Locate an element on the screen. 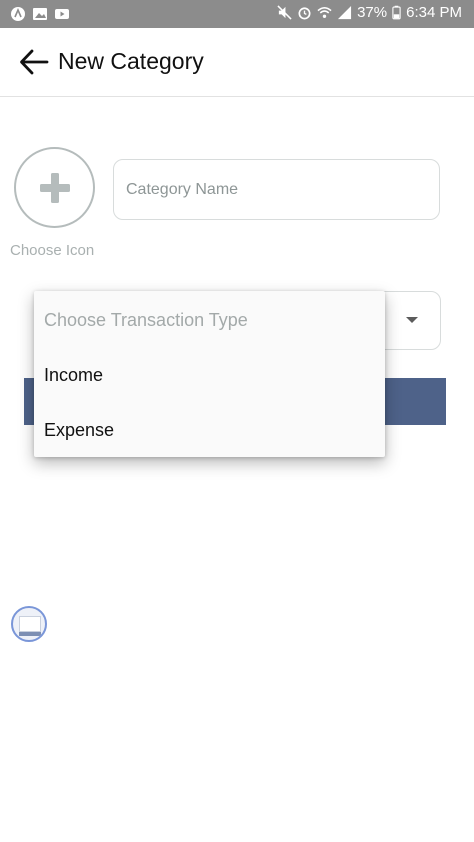 This screenshot has width=474, height=842. bubble-bar is located at coordinates (30, 634).